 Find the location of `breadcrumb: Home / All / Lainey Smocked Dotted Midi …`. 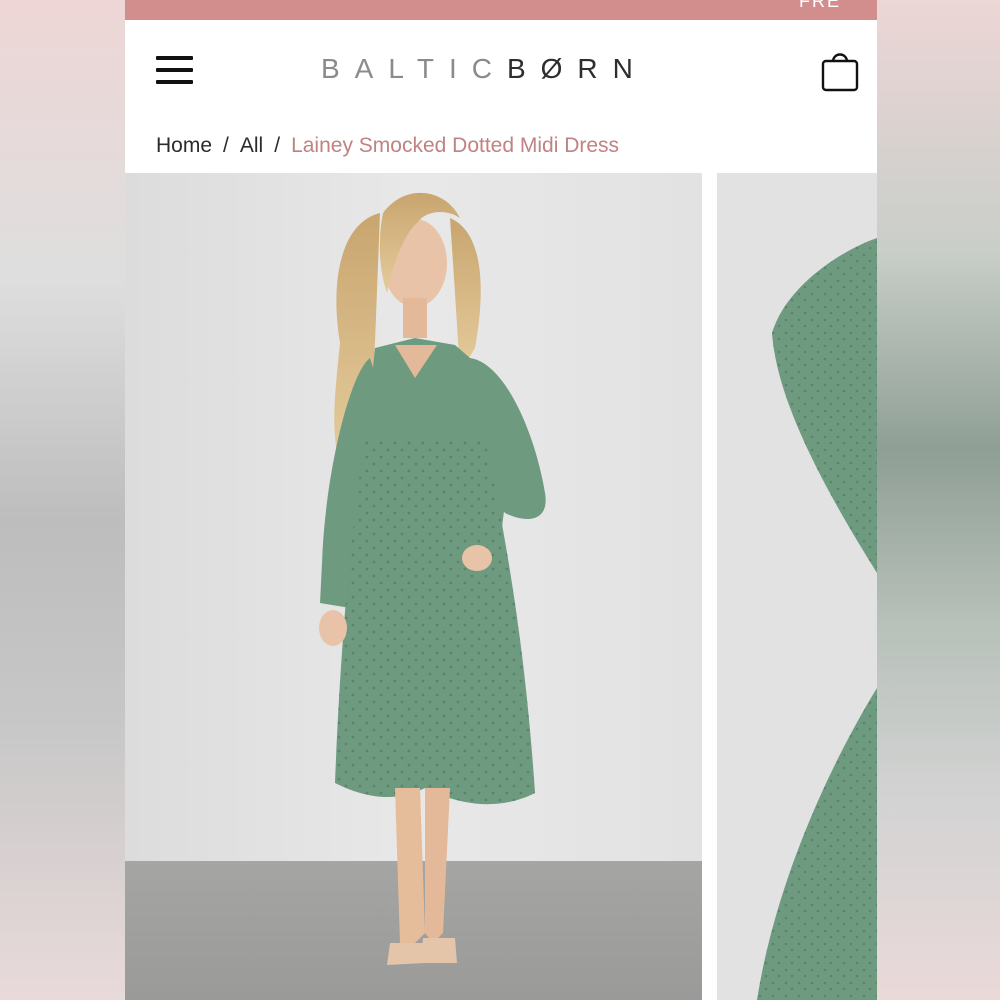

breadcrumb: Home / All / Lainey Smocked Dotted Midi … is located at coordinates (387, 146).